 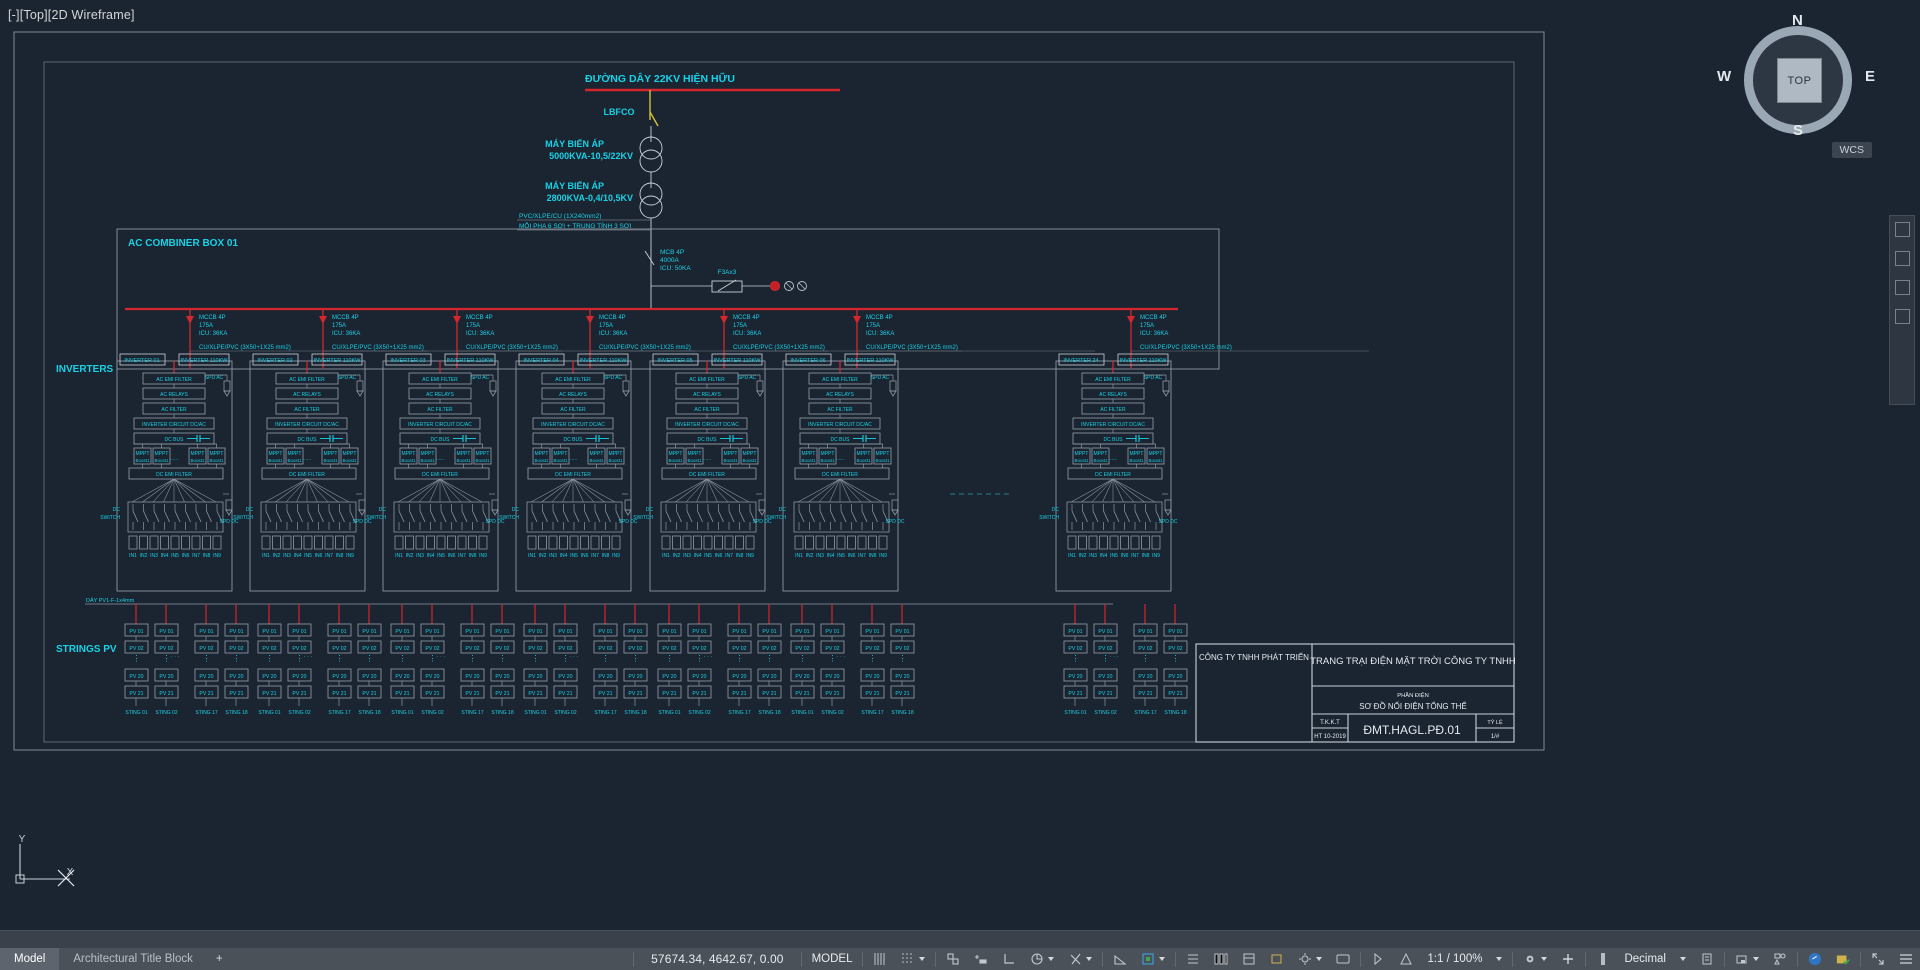 I want to click on label-project: TRANG TRẠI ĐIỆN MẶT TRỜI CÔNG TY TNHH, so click(x=1413, y=661).